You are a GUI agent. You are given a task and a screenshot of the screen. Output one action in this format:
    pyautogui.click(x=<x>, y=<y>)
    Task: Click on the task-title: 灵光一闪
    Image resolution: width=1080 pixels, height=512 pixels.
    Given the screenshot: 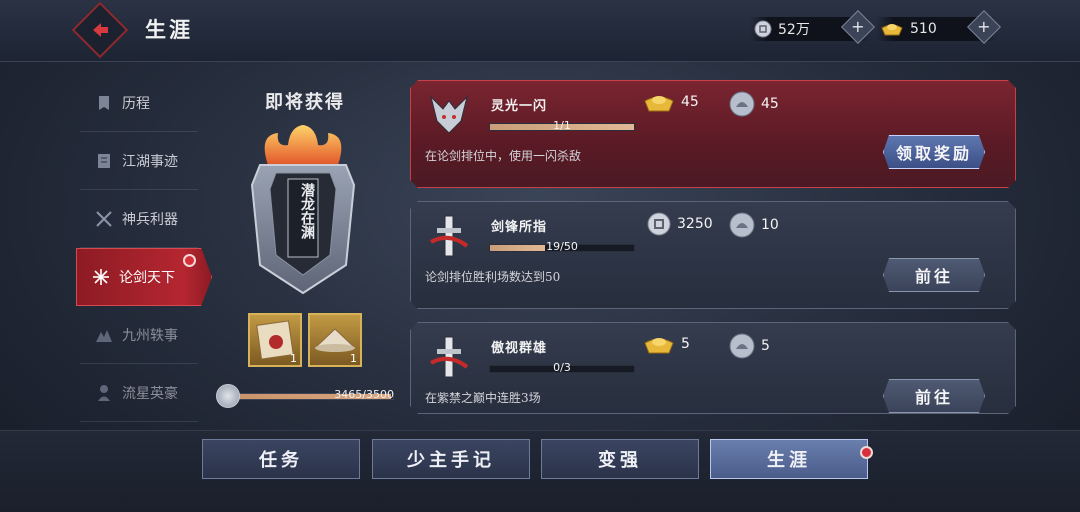 What is the action you would take?
    pyautogui.click(x=519, y=106)
    